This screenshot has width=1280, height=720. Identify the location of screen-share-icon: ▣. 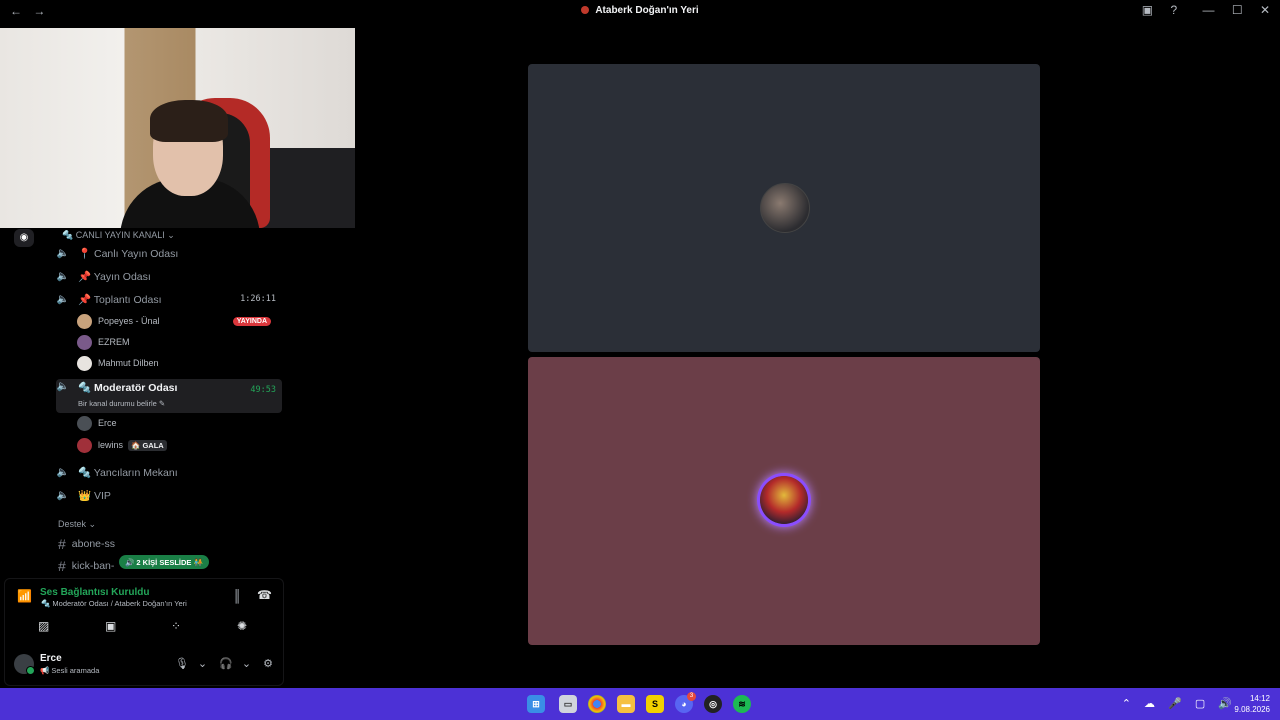
(110, 626).